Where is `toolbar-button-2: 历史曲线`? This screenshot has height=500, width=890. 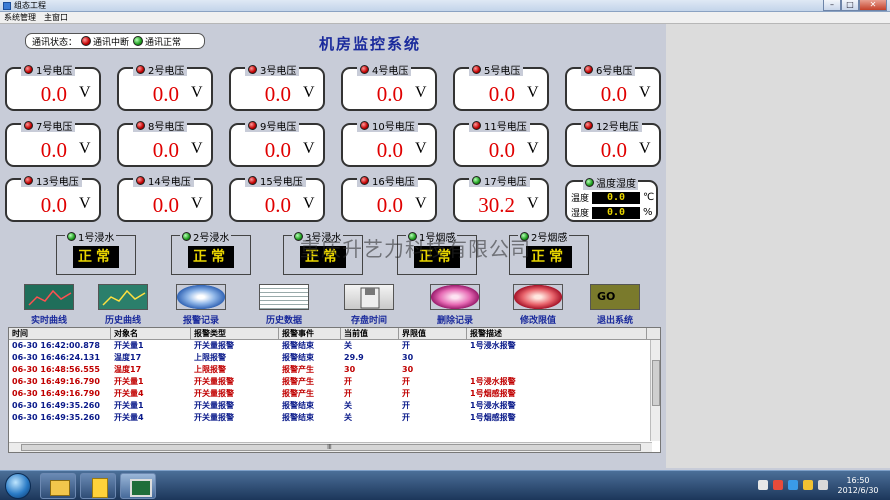
toolbar-button-2: 历史曲线 is located at coordinates (123, 305).